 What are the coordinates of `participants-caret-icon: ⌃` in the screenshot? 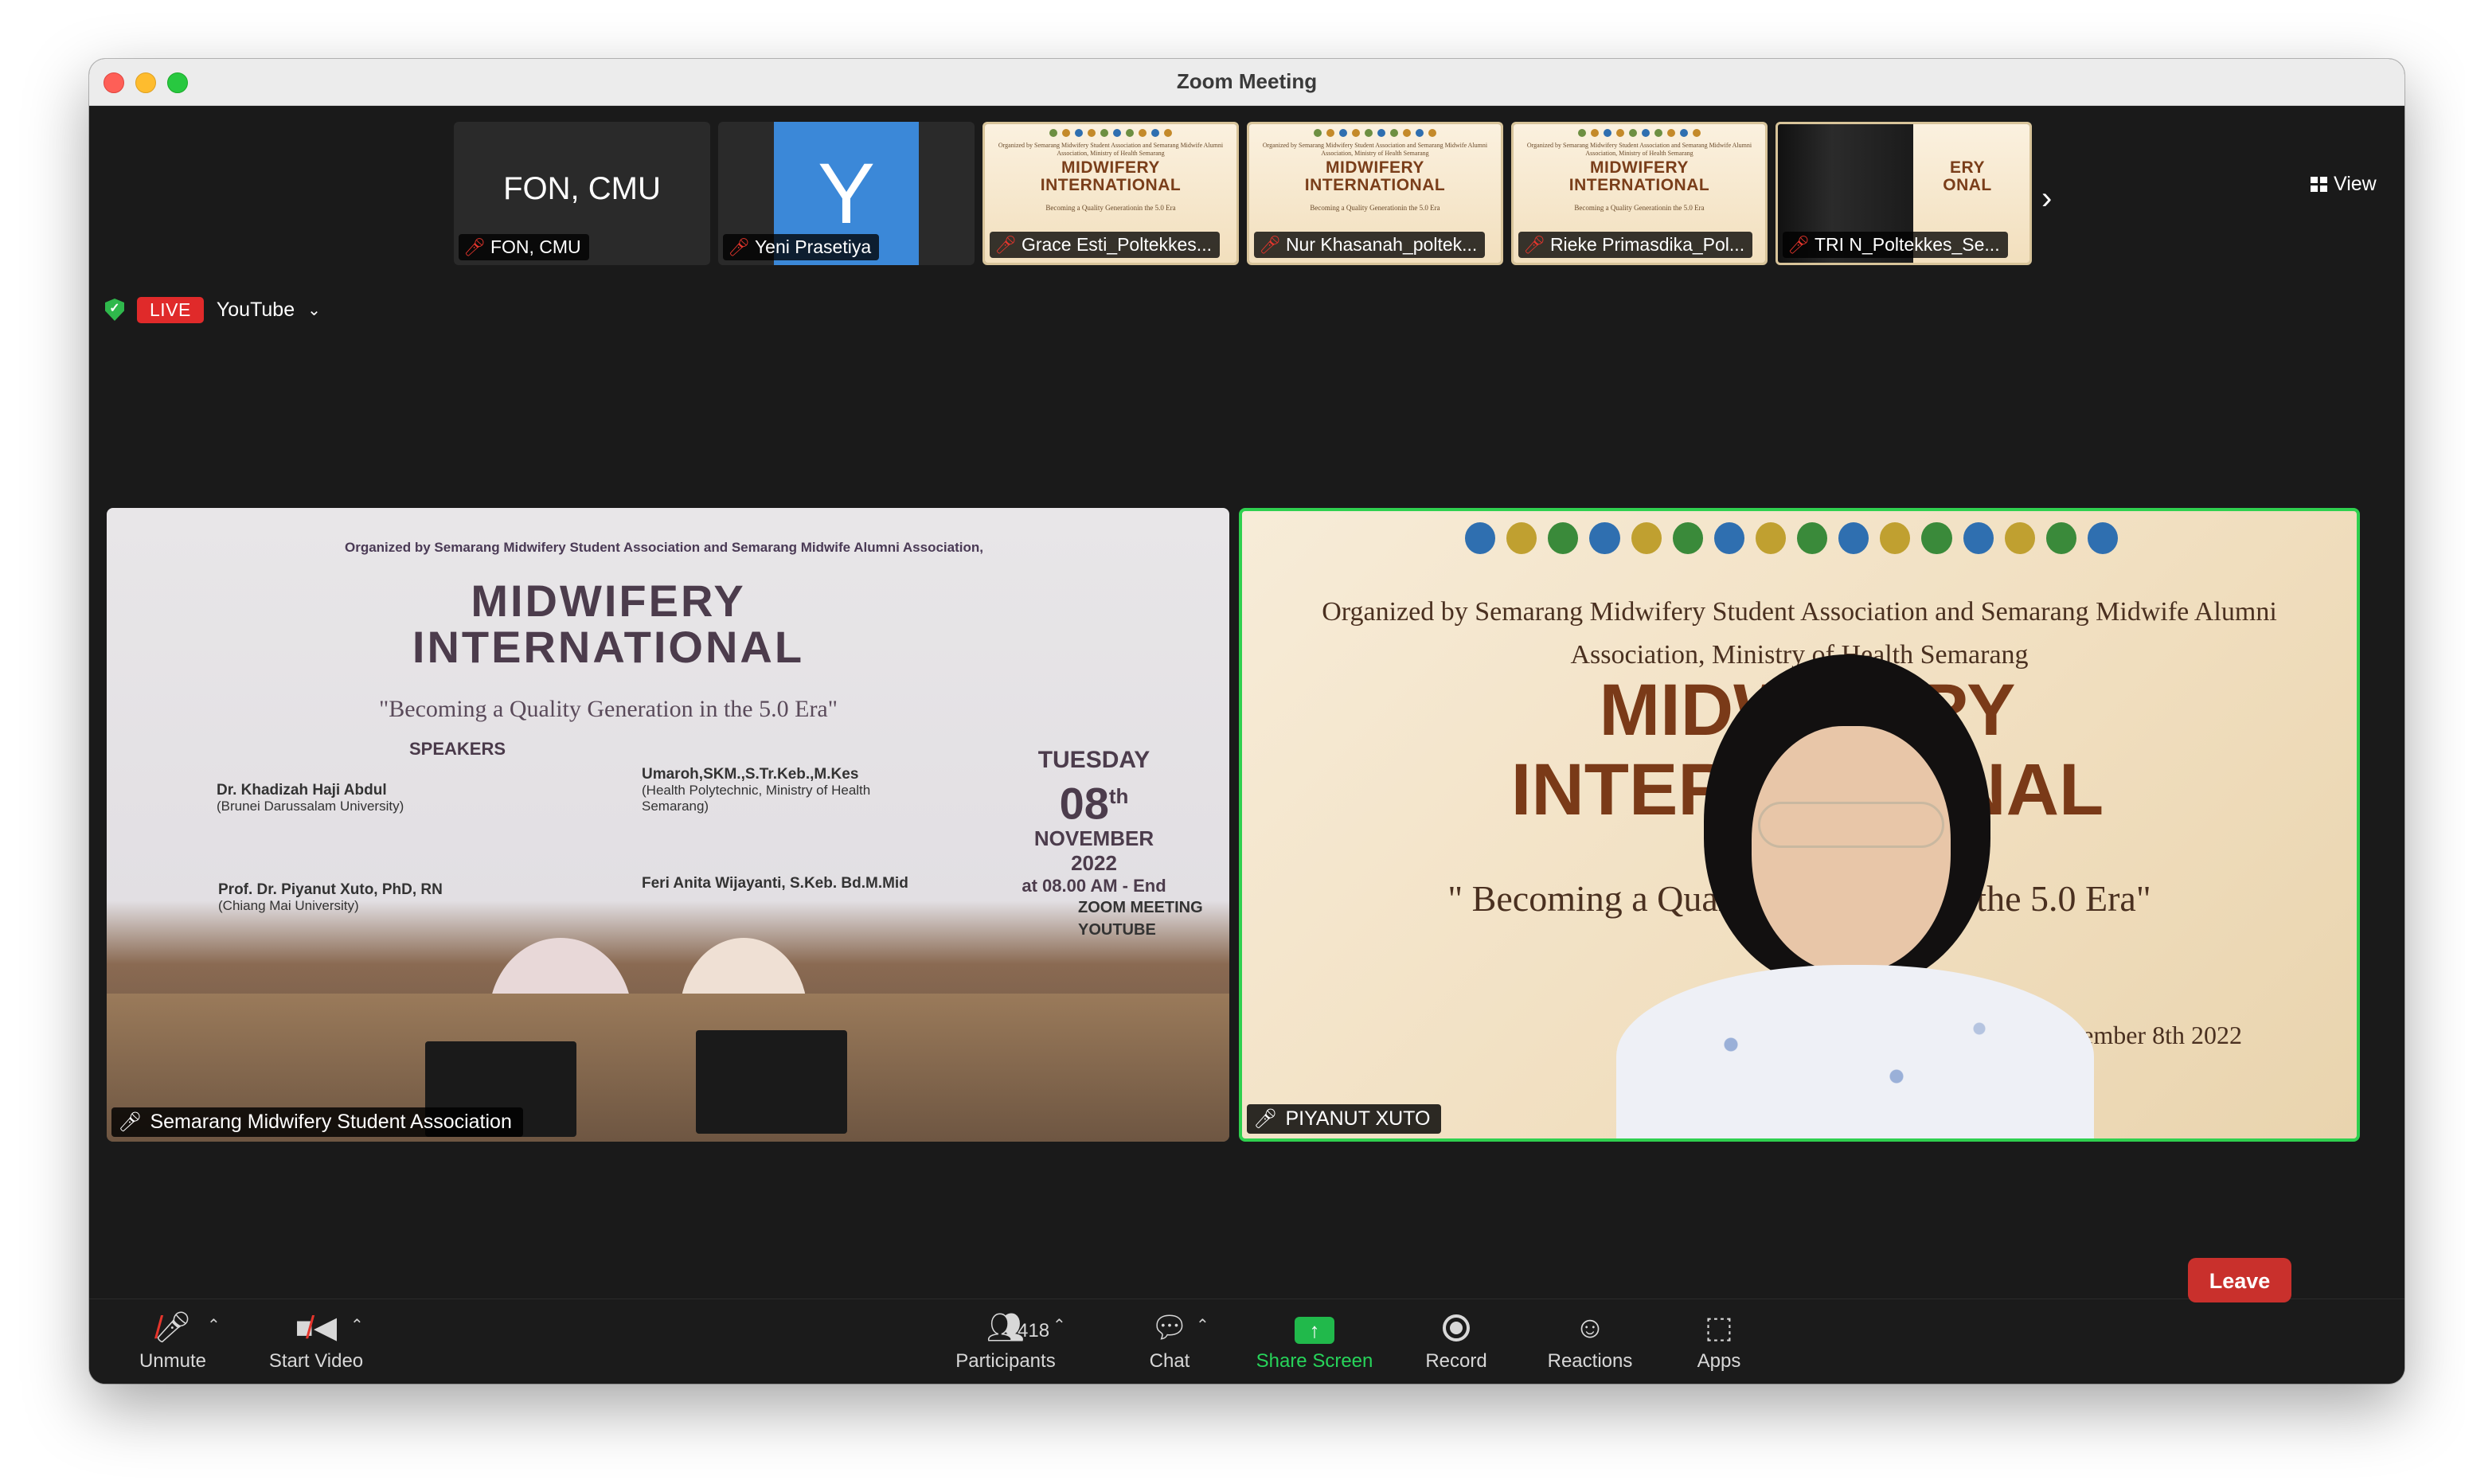 It's located at (1059, 1325).